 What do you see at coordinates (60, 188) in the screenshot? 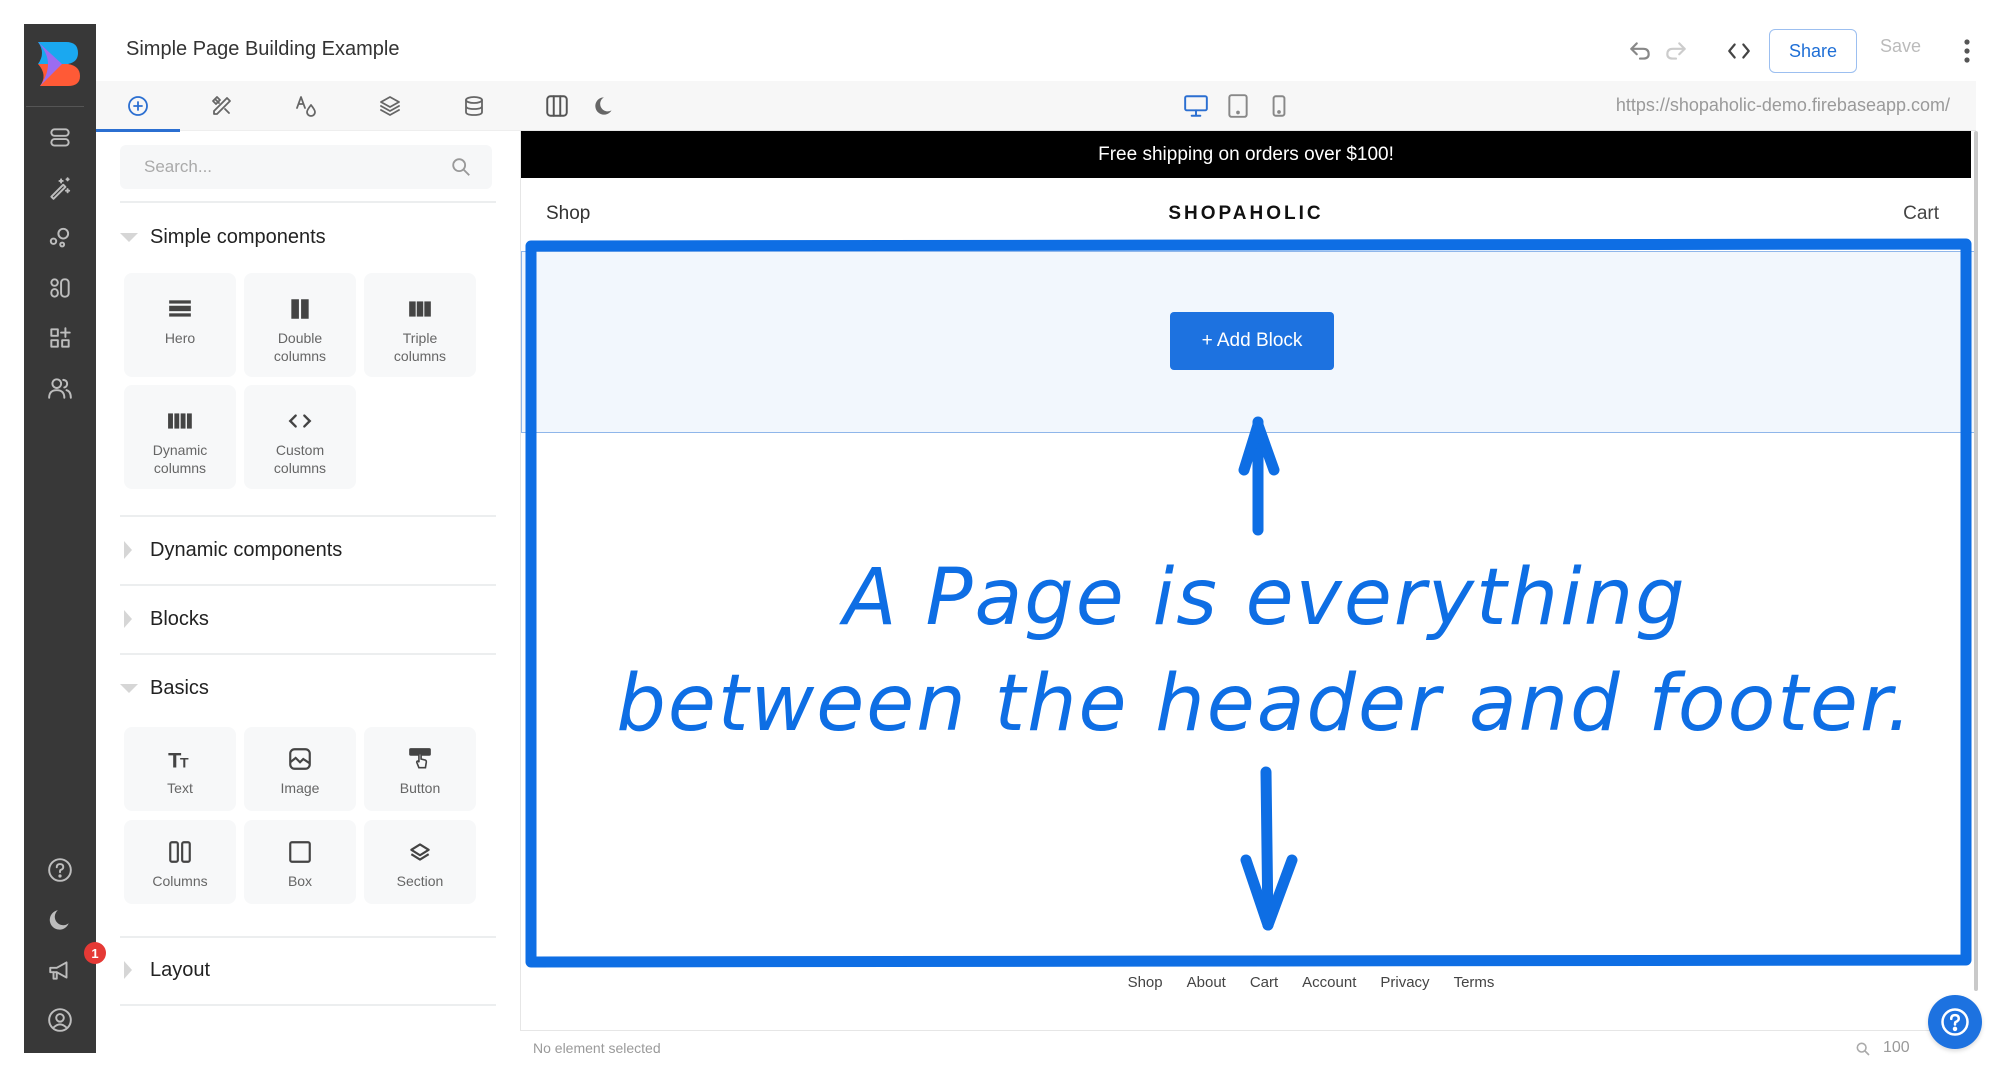
I see `magic-wand-icon` at bounding box center [60, 188].